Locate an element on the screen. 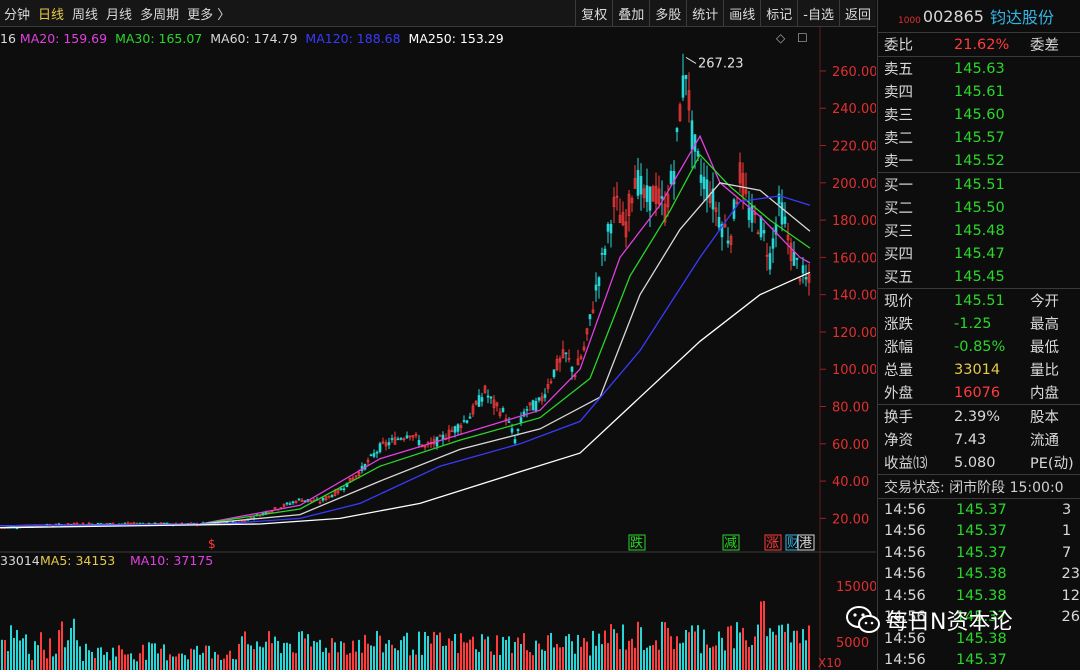 Image resolution: width=1080 pixels, height=670 pixels. order-level-label: 买四 is located at coordinates (898, 255).